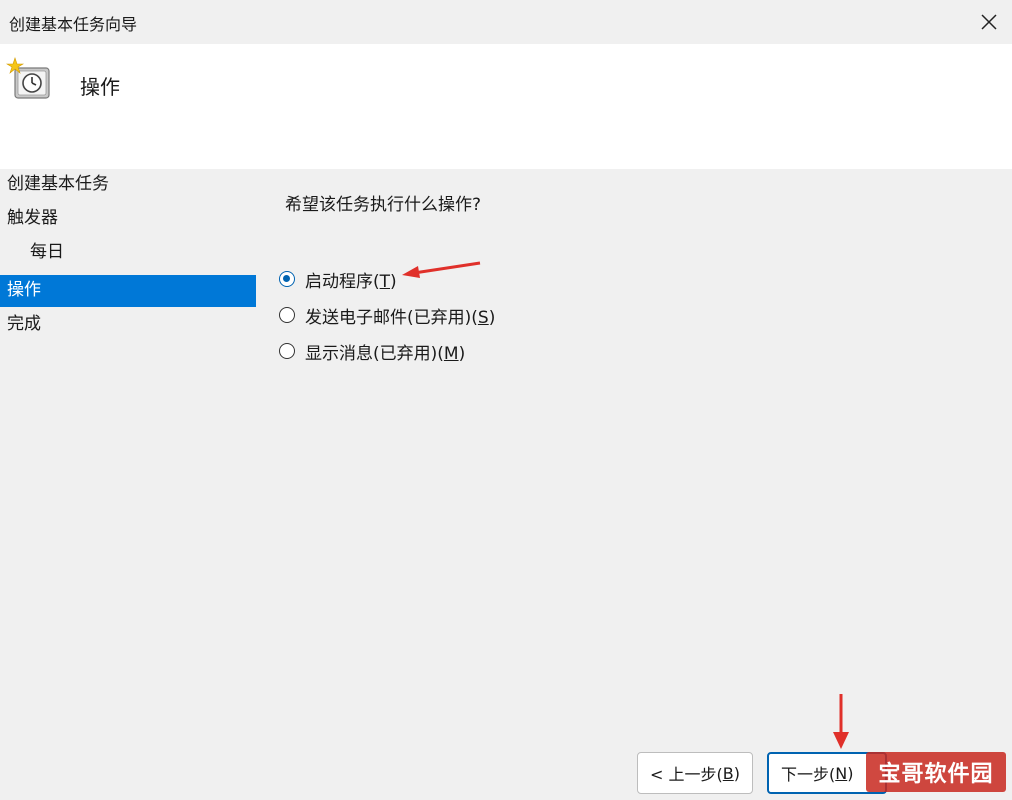  Describe the element at coordinates (73, 24) in the screenshot. I see `window-title: 创建基本任务向导` at that location.